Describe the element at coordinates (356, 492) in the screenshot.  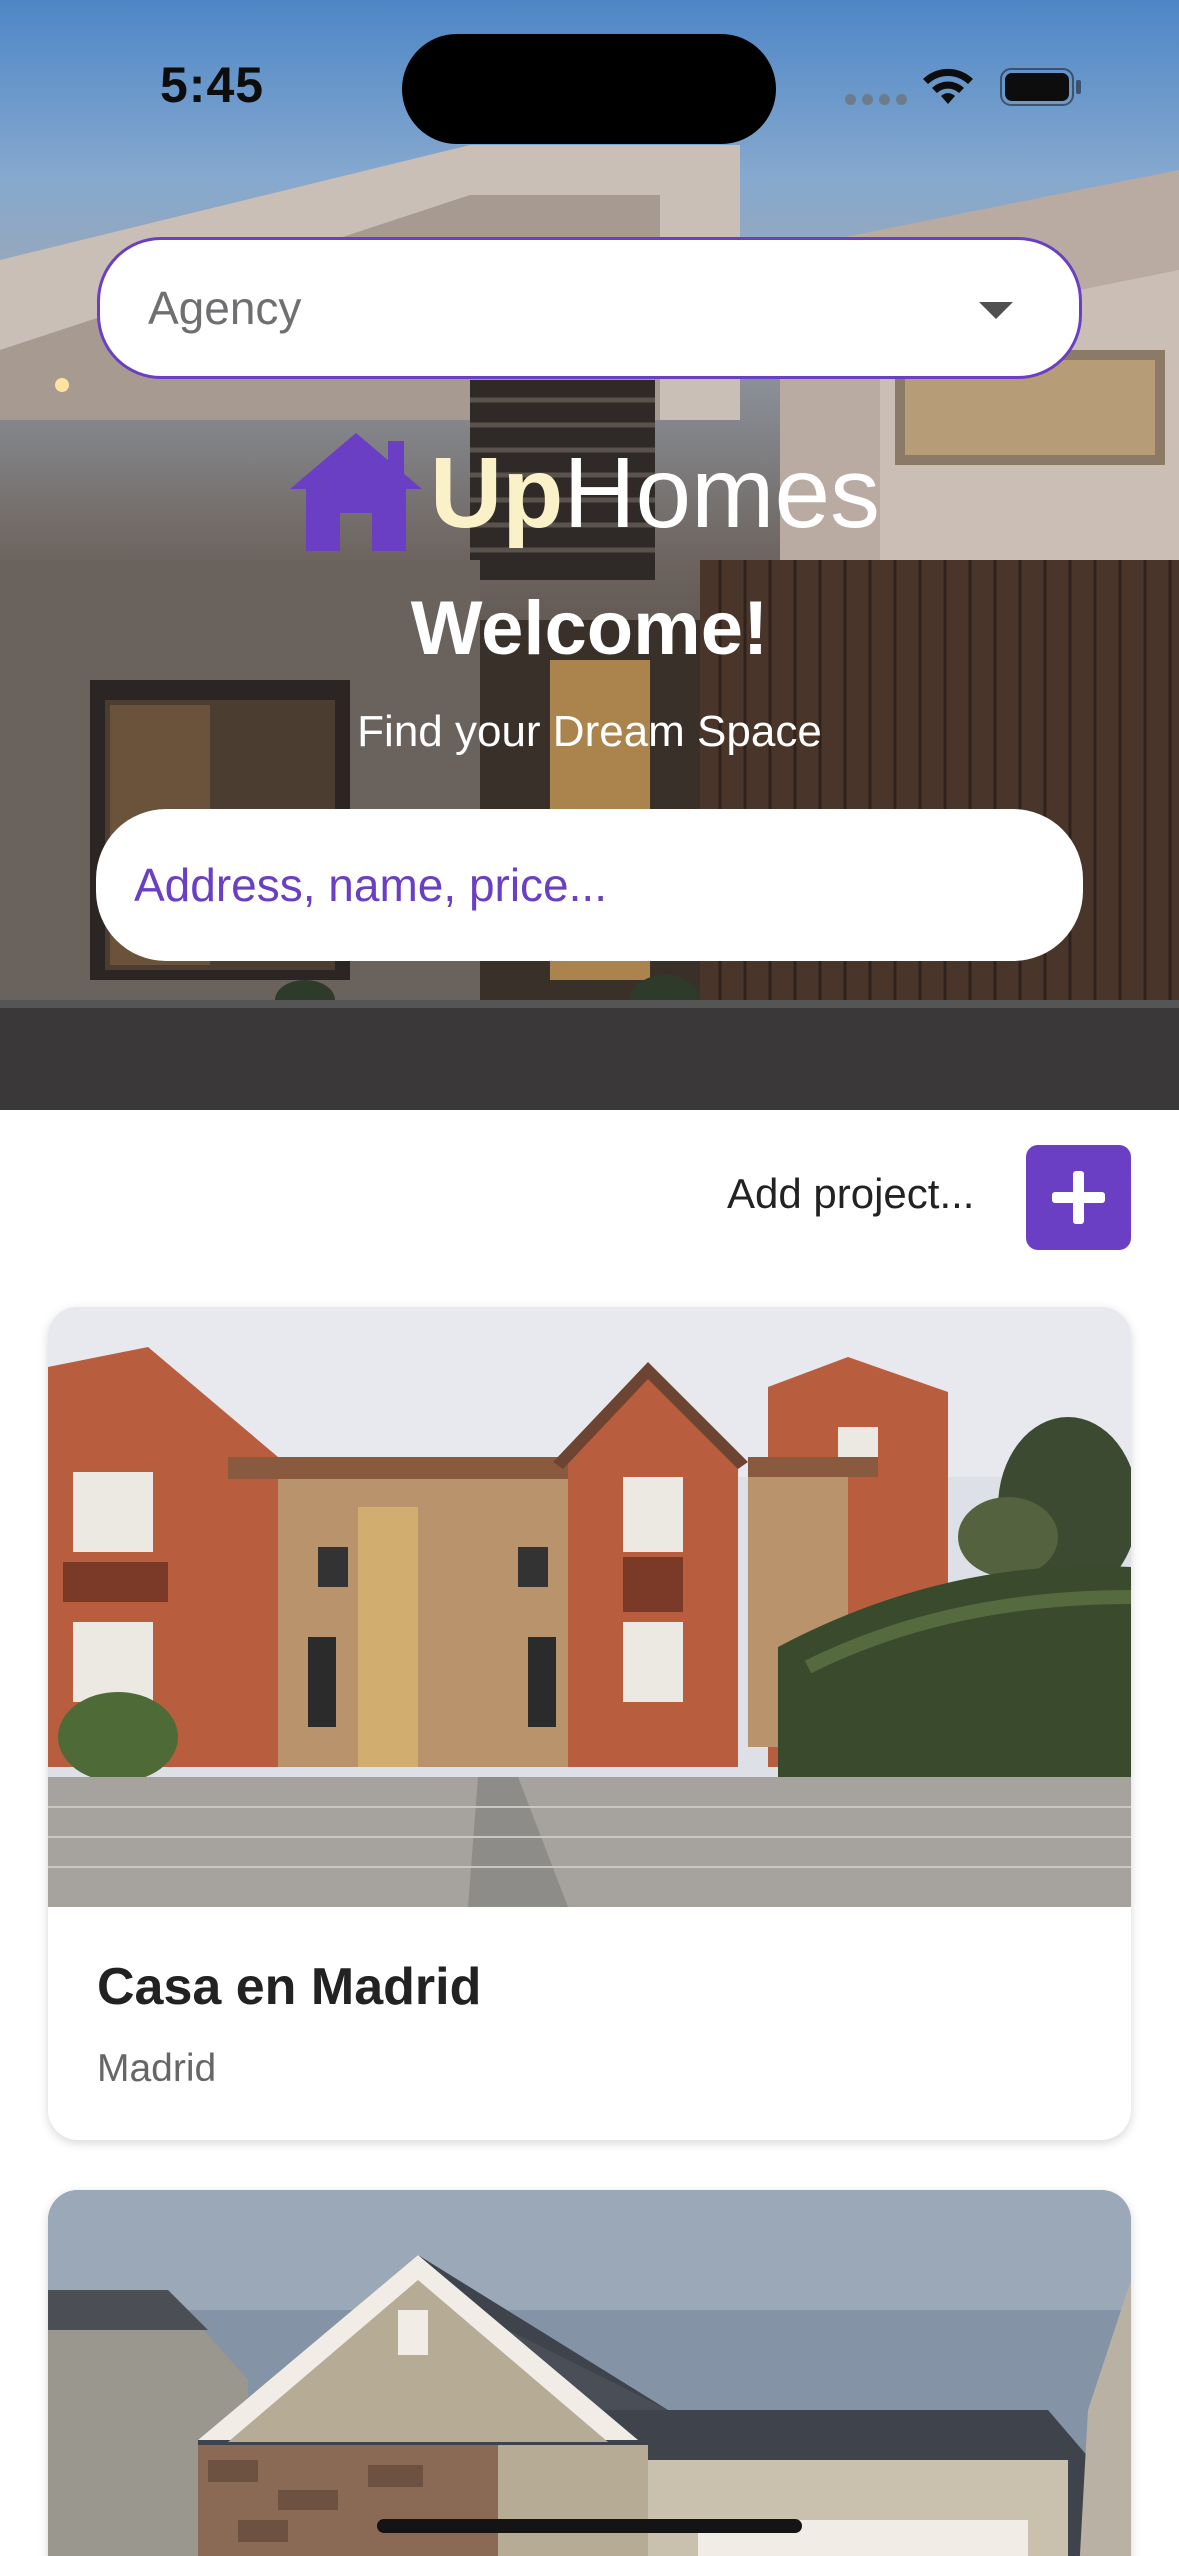
I see `house-icon` at that location.